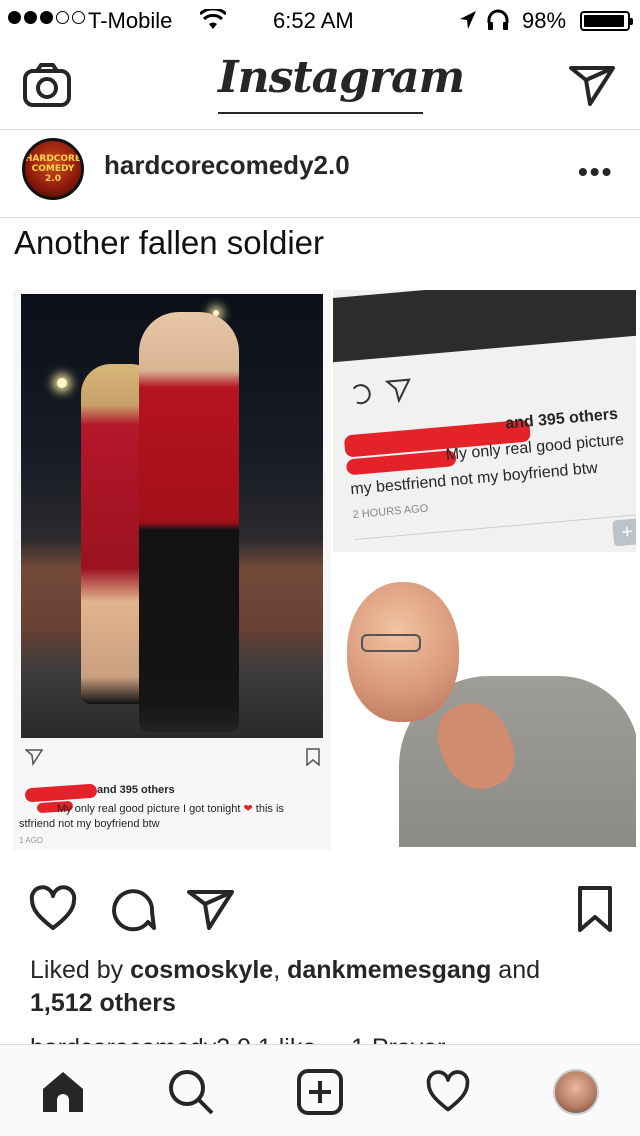  I want to click on tab-home, so click(63, 1092).